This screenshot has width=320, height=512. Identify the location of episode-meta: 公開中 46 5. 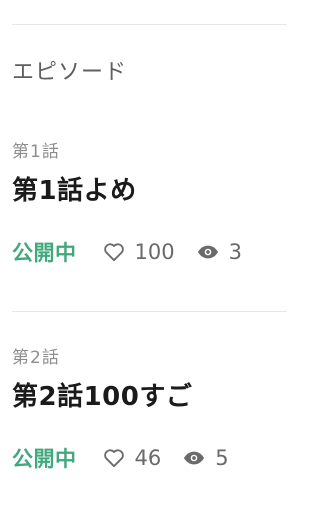
(147, 458).